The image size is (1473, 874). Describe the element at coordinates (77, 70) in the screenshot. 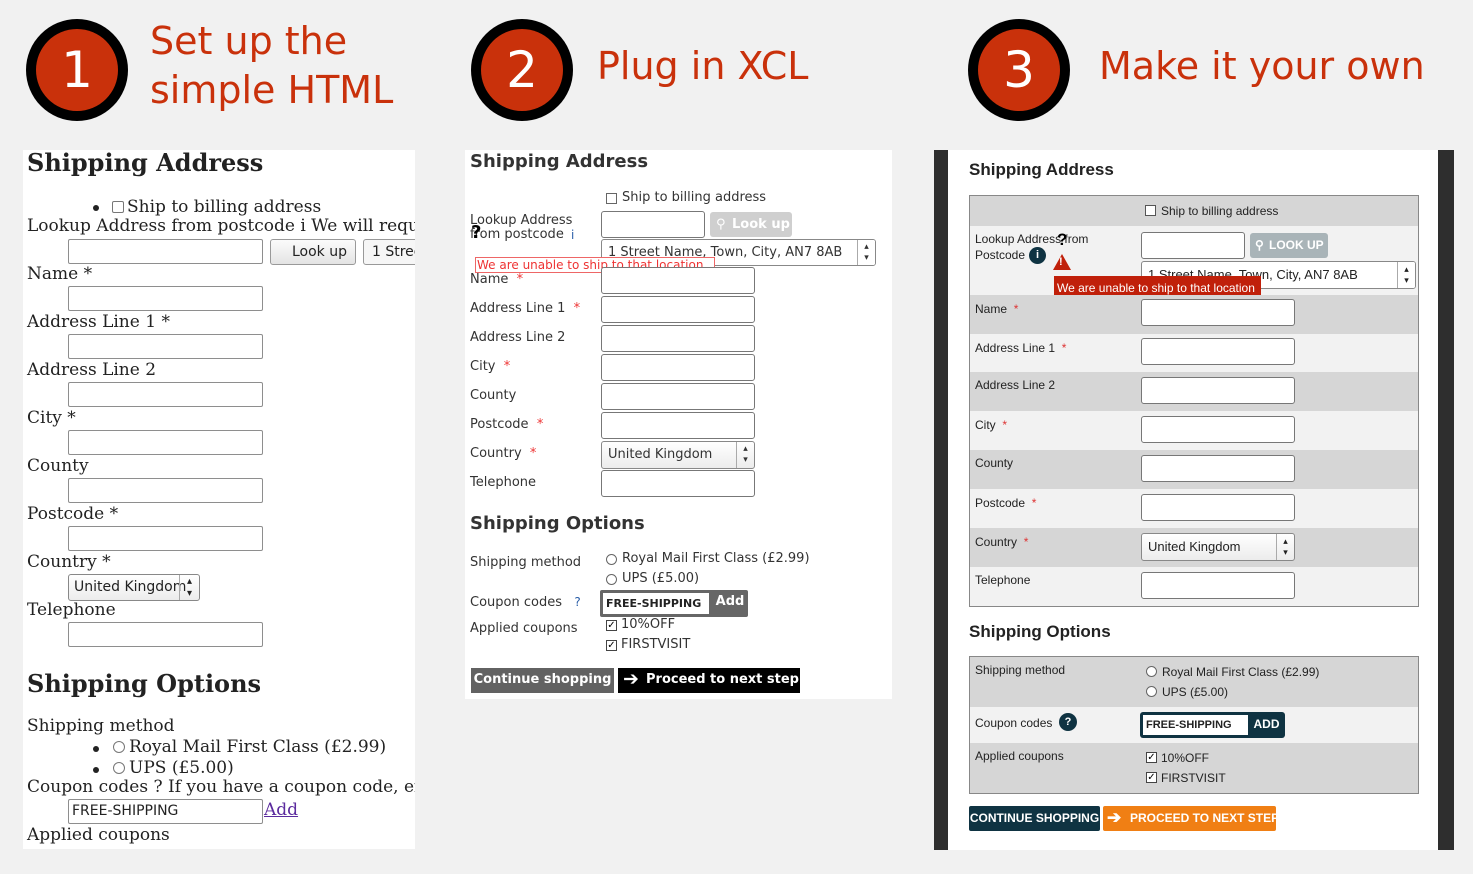

I see `step-1-number: 1` at that location.